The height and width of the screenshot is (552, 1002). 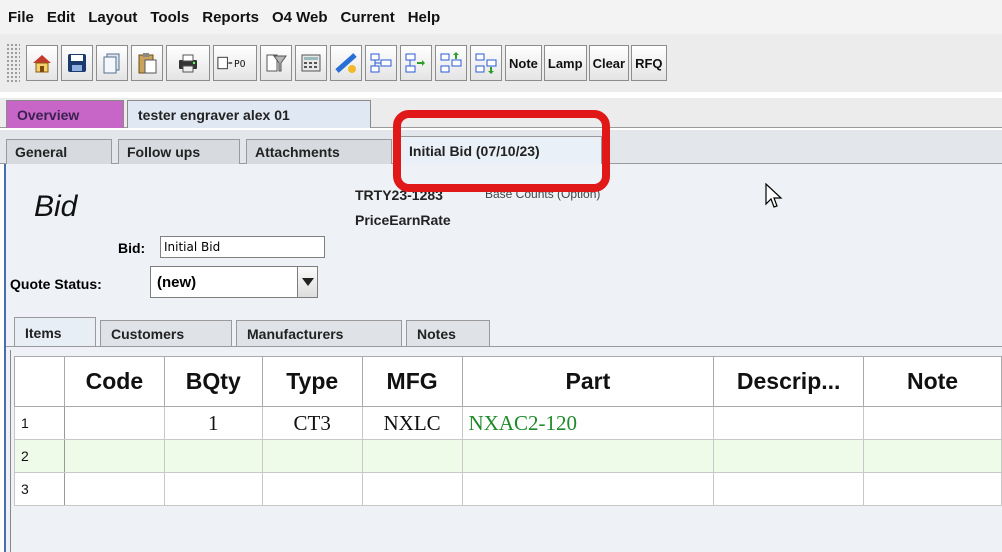 I want to click on base-counts-label: Base Counts (Option), so click(x=543, y=194).